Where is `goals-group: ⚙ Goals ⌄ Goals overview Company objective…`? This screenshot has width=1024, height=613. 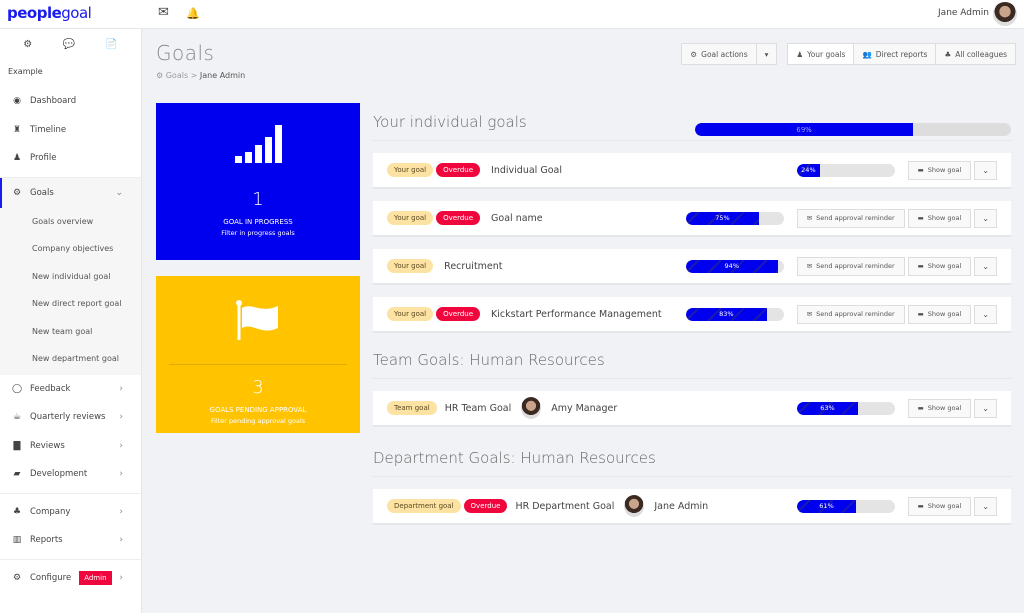 goals-group: ⚙ Goals ⌄ Goals overview Company objective… is located at coordinates (70, 275).